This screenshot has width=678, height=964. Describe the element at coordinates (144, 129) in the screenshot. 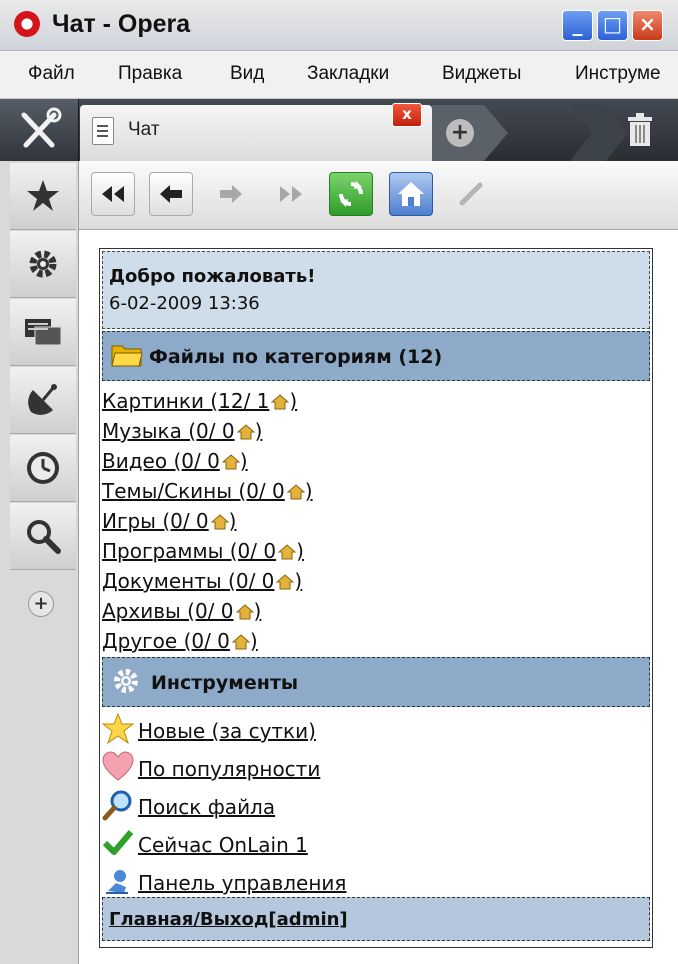

I see `tab-label: Чат` at that location.